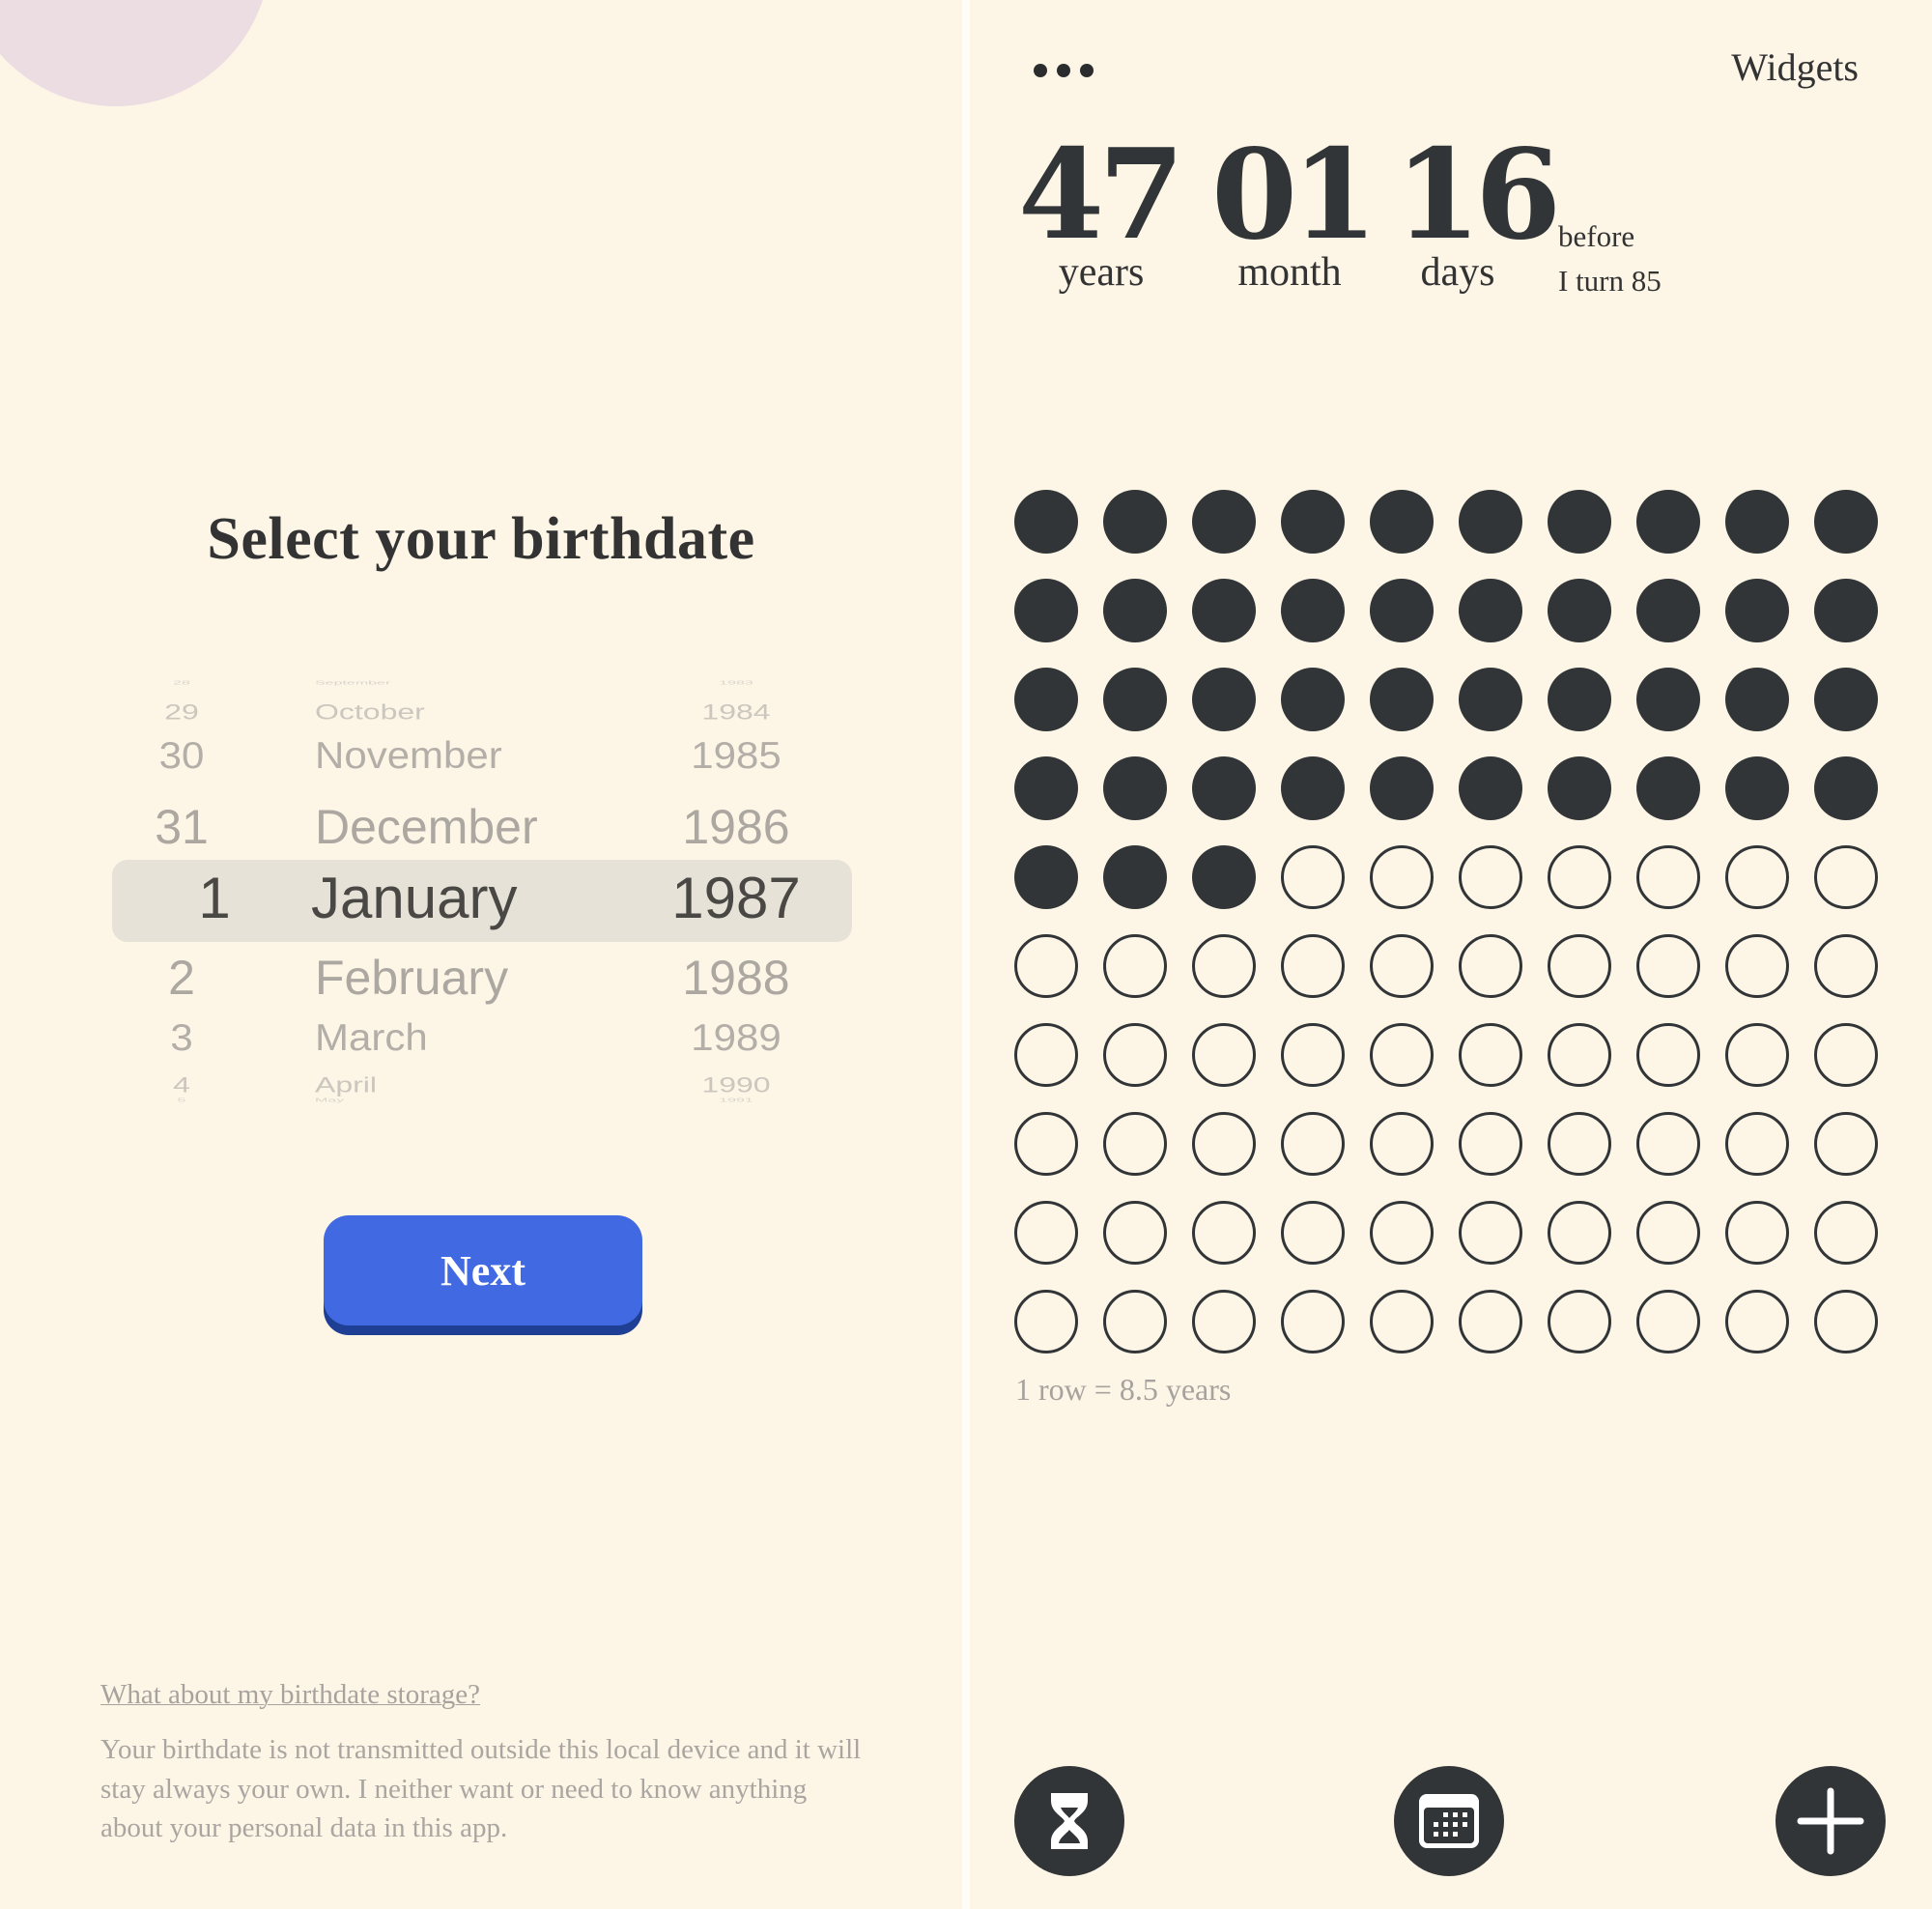 Image resolution: width=1932 pixels, height=1909 pixels. Describe the element at coordinates (483, 1270) in the screenshot. I see `next-button: Next` at that location.